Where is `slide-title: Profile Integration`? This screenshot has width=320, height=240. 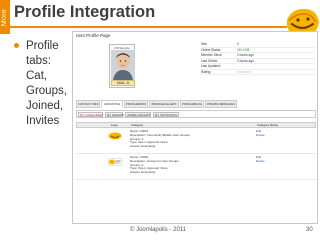 slide-title: Profile Integration is located at coordinates (85, 12).